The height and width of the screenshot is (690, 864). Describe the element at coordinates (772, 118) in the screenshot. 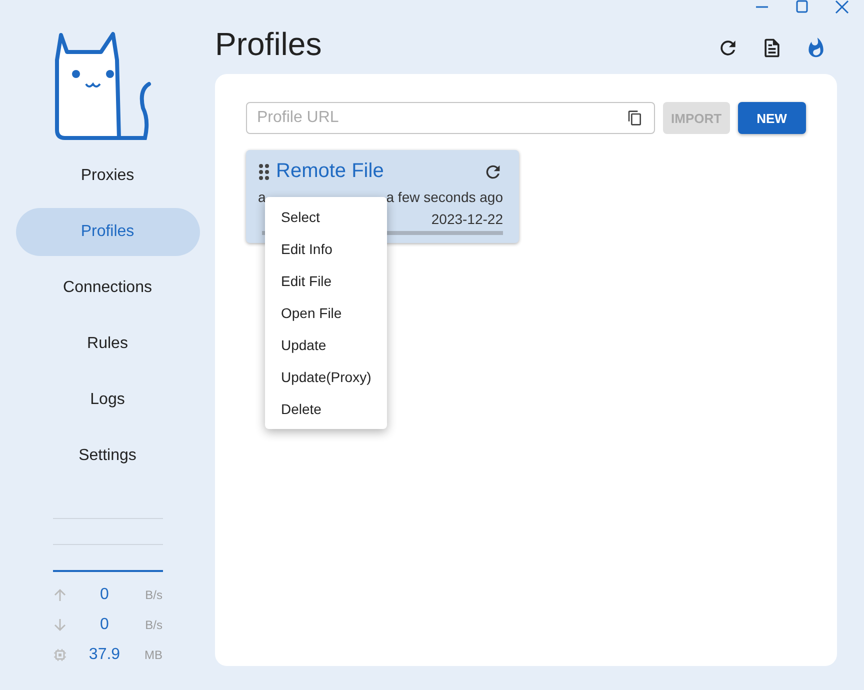

I see `new-button: NEW` at that location.